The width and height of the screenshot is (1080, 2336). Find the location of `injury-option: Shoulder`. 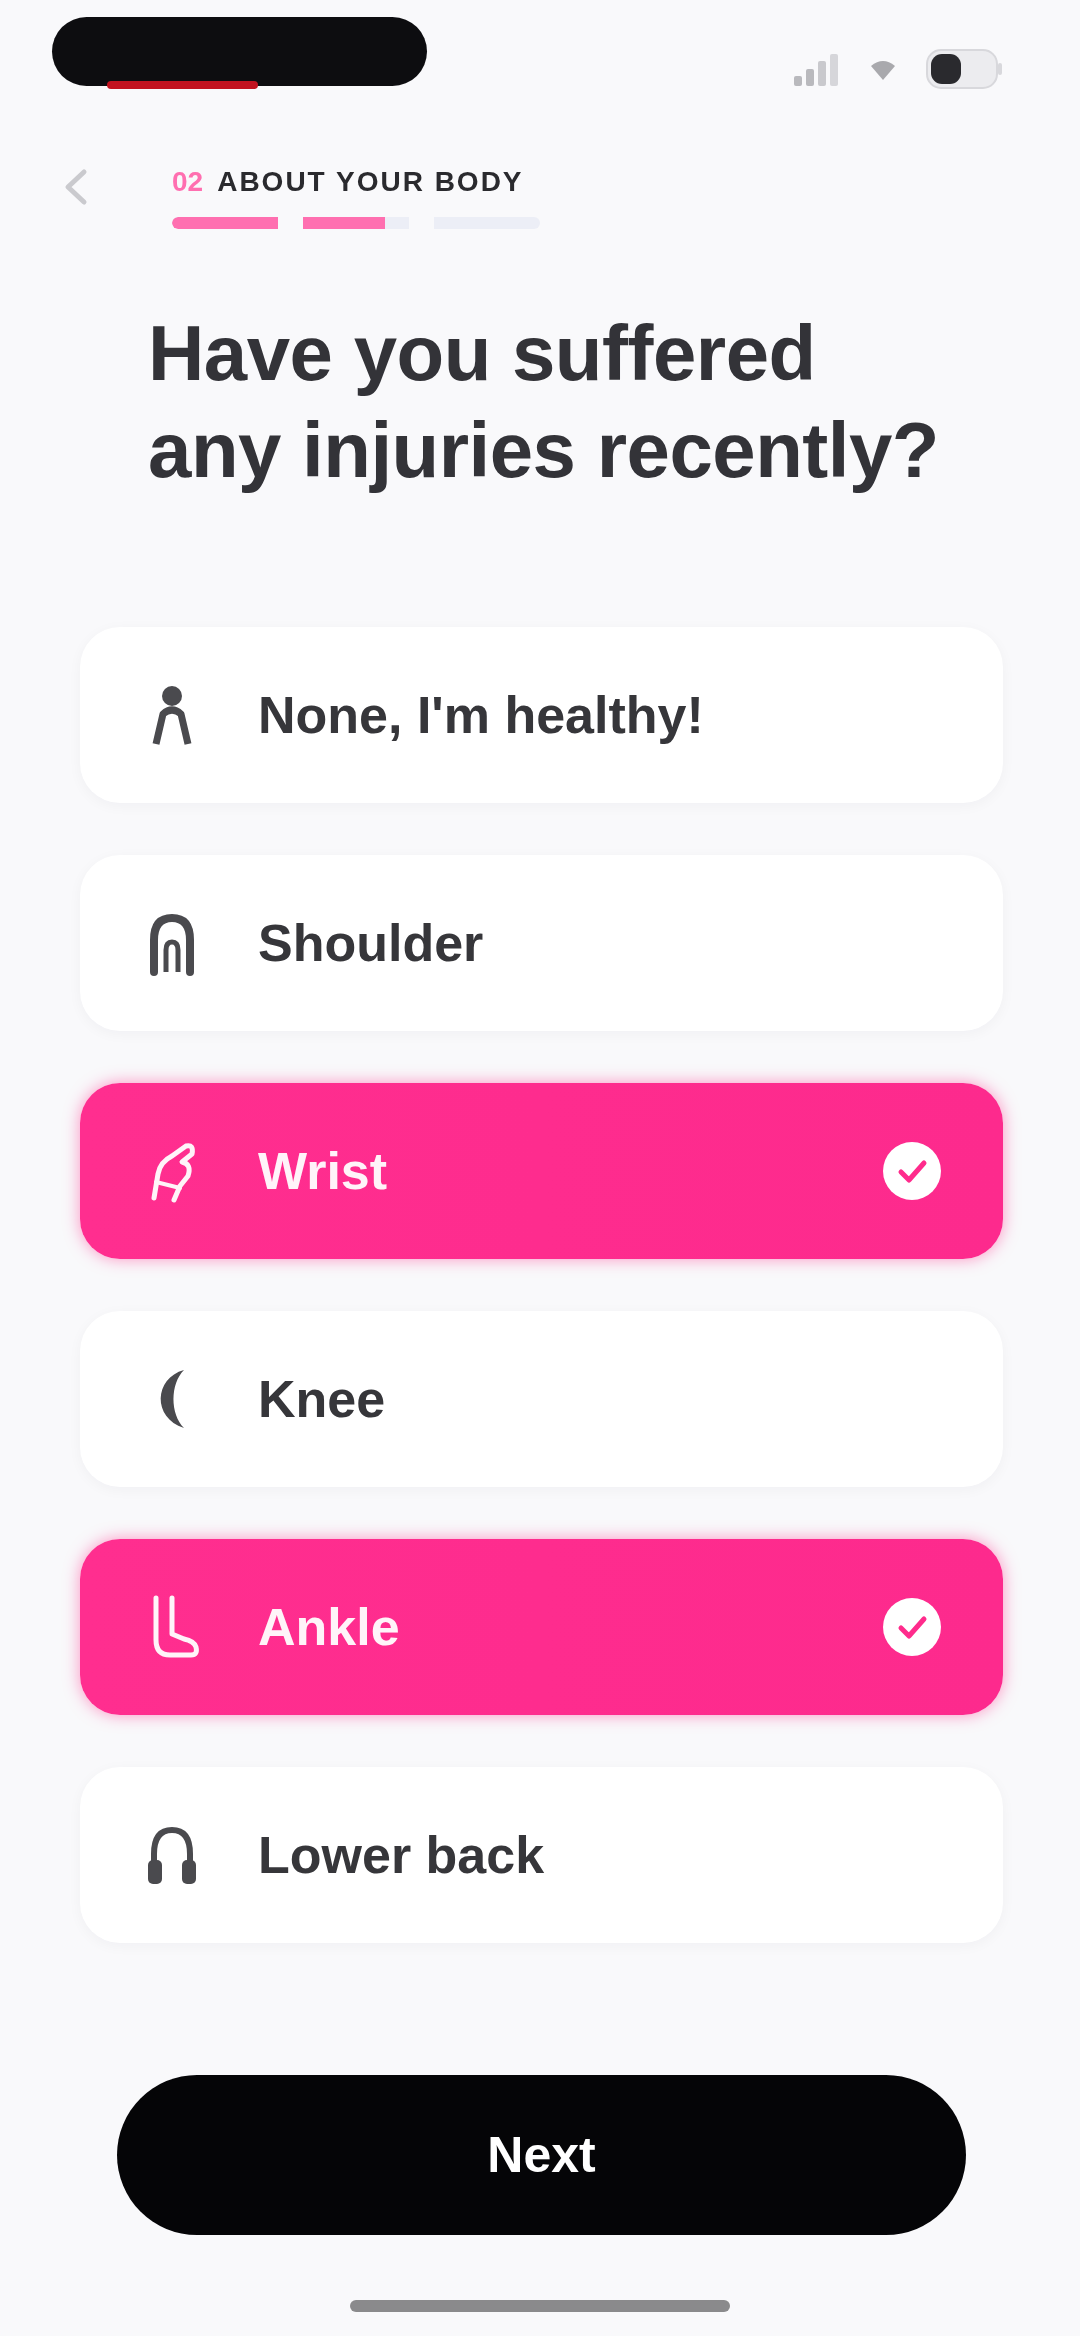

injury-option: Shoulder is located at coordinates (541, 943).